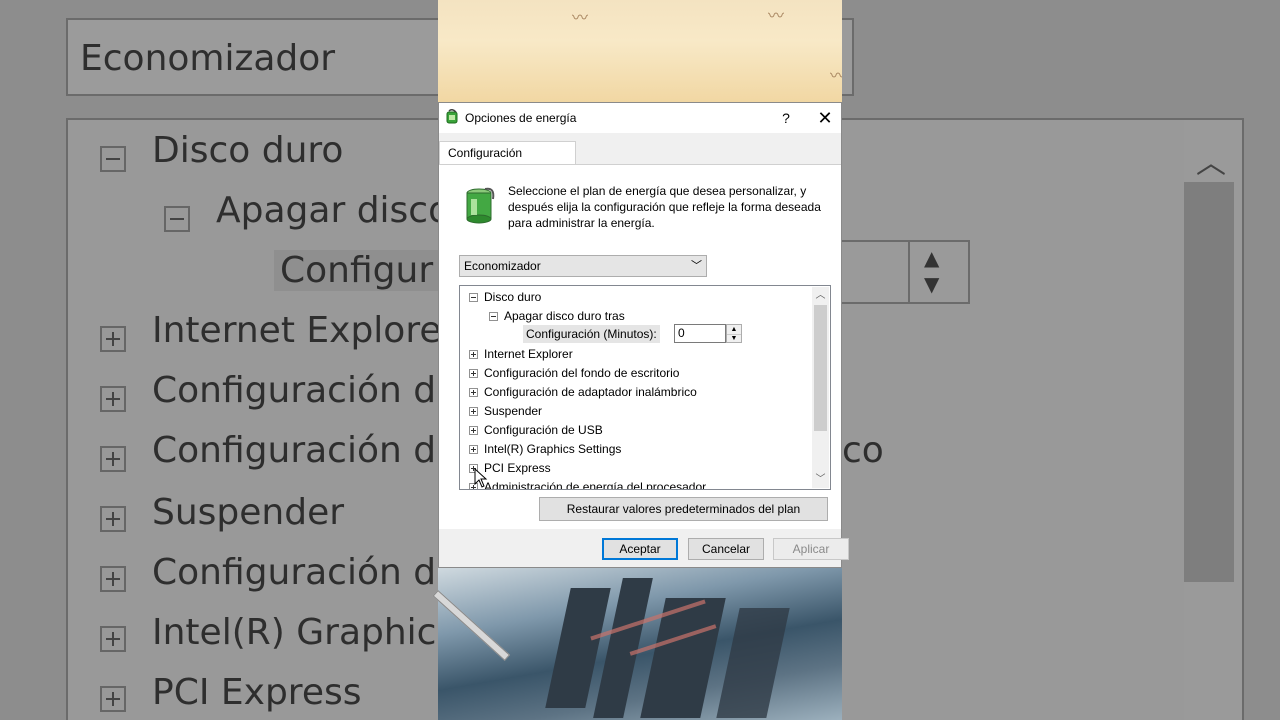  What do you see at coordinates (905, 272) in the screenshot?
I see `background-spinner: ▲ ▼` at bounding box center [905, 272].